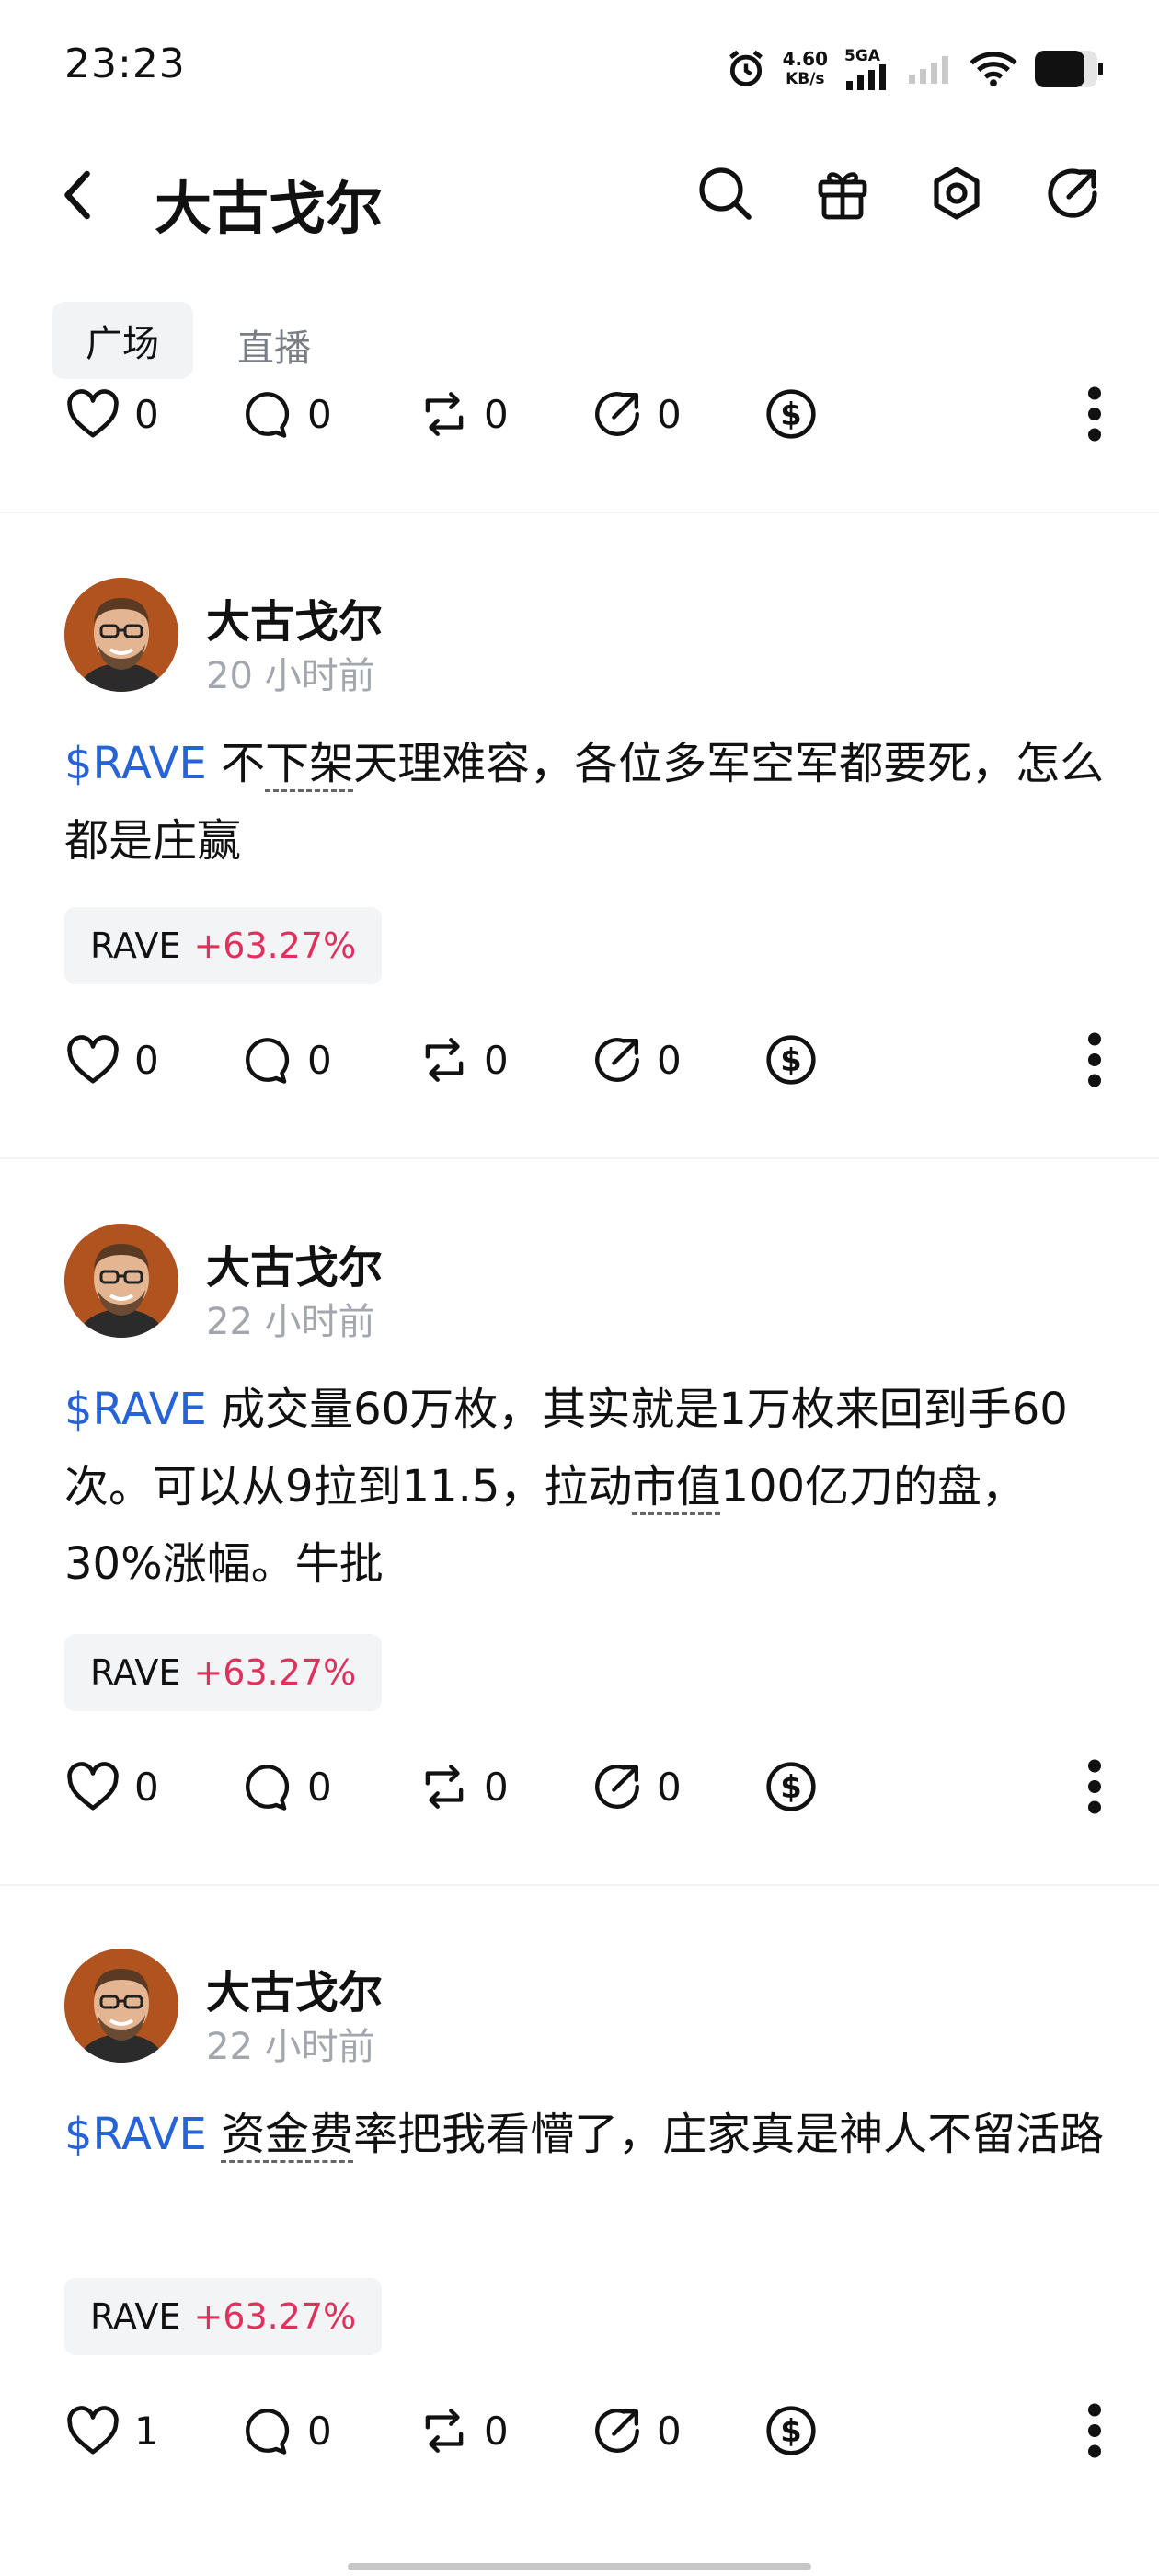 This screenshot has width=1159, height=2576. What do you see at coordinates (1072, 193) in the screenshot?
I see `share-icon` at bounding box center [1072, 193].